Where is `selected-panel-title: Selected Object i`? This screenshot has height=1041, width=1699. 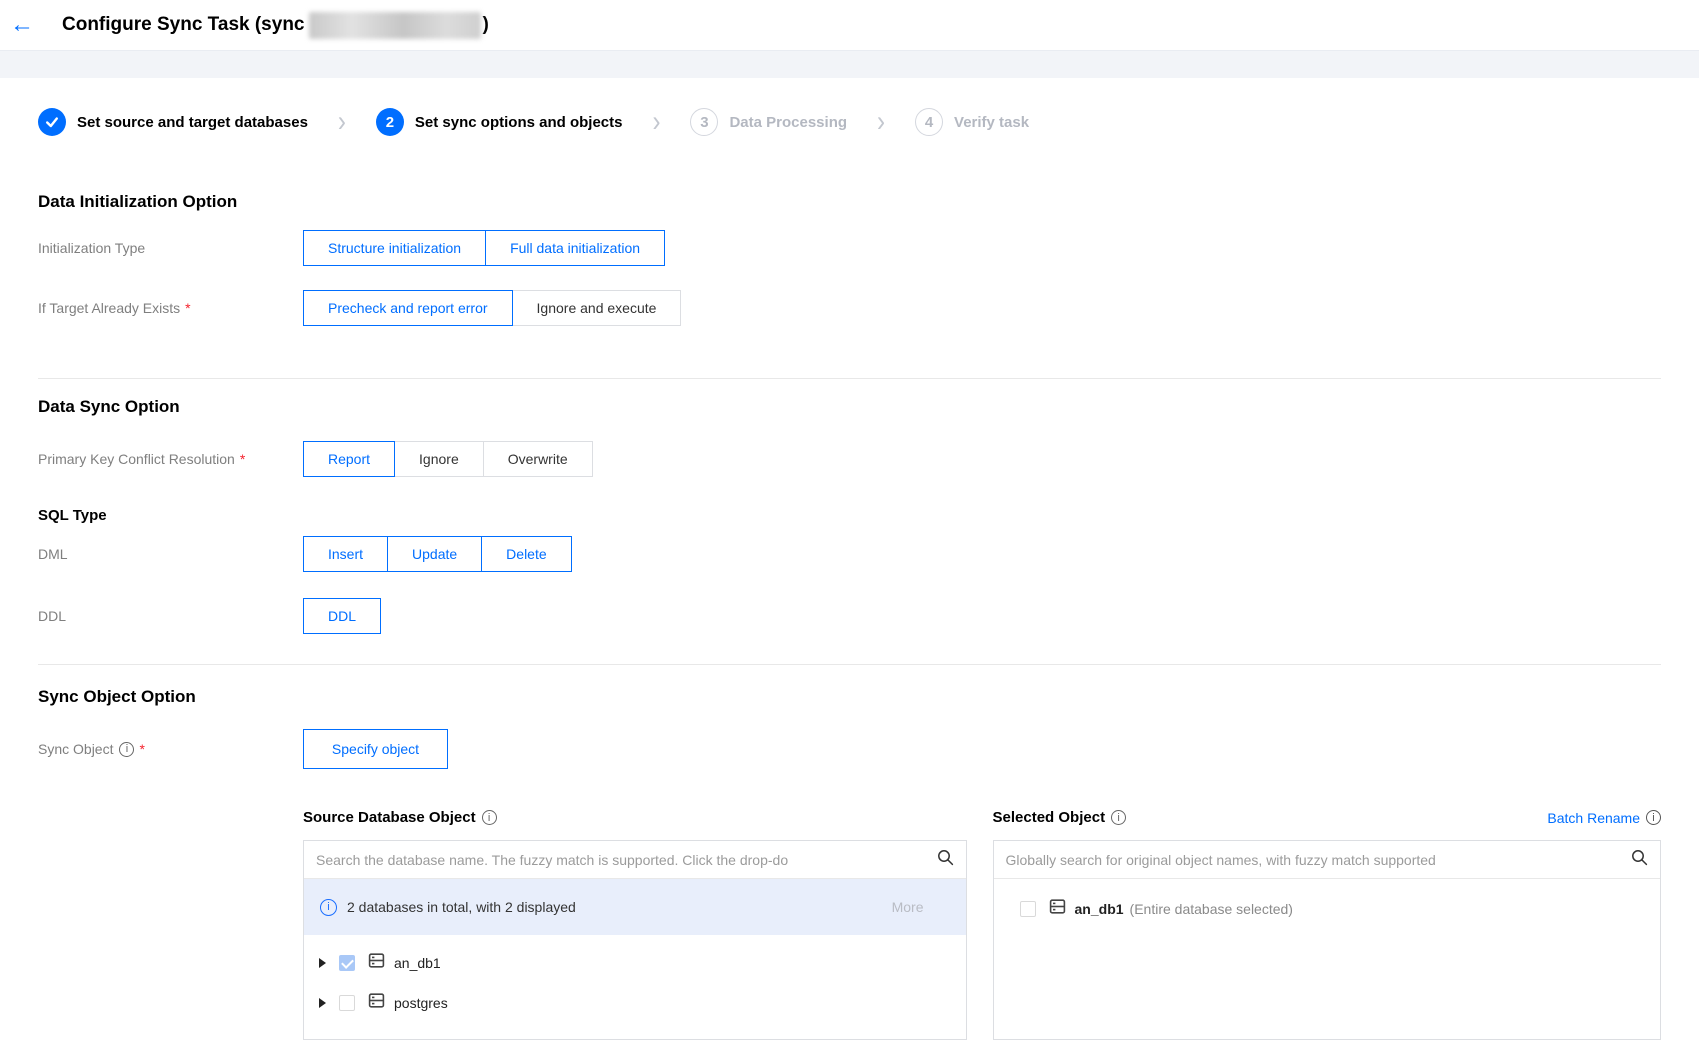
selected-panel-title: Selected Object i is located at coordinates (1060, 817).